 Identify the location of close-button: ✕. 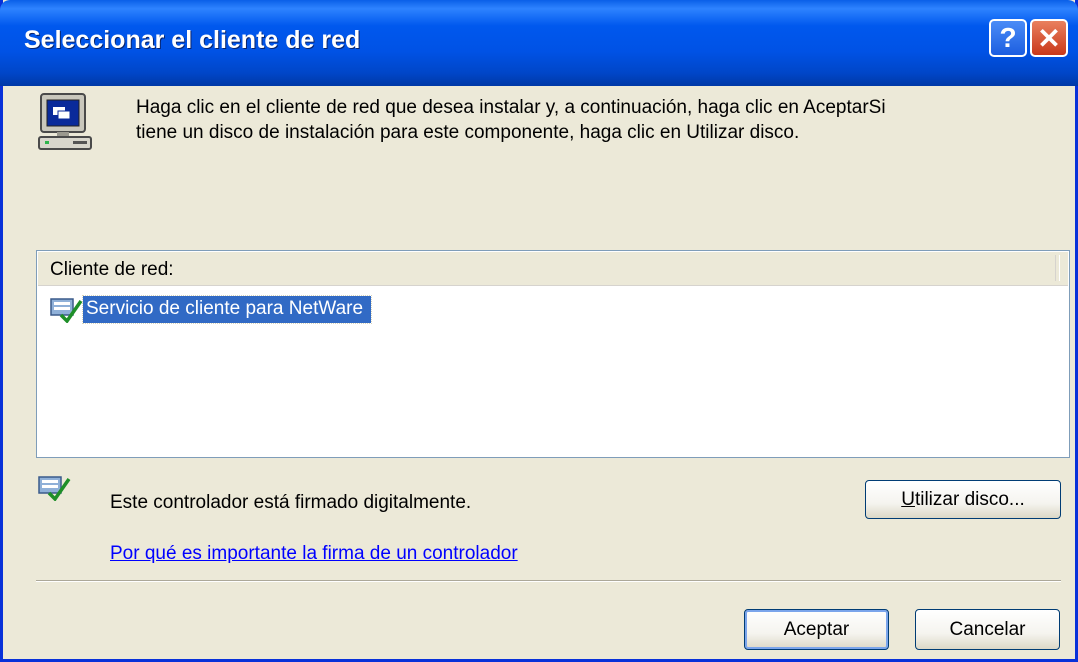
(1049, 38).